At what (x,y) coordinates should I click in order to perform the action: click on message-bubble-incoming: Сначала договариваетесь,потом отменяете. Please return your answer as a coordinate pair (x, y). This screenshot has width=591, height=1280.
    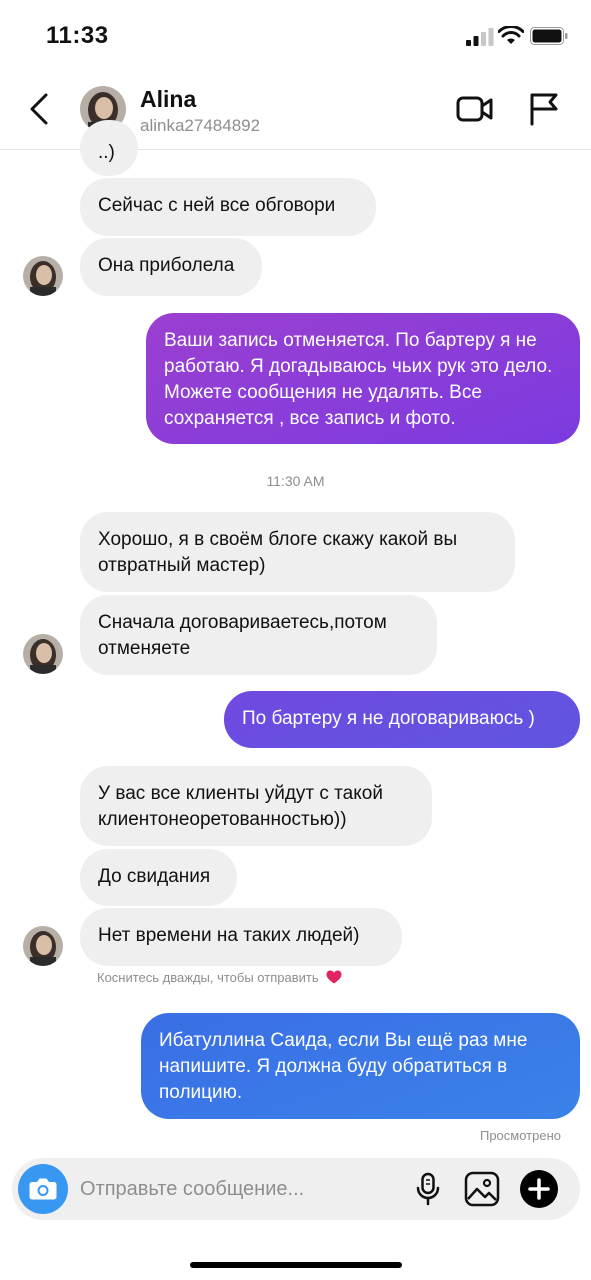
    Looking at the image, I should click on (258, 635).